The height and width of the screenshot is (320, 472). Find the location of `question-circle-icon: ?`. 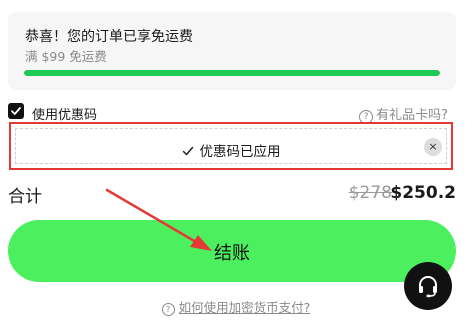

question-circle-icon: ? is located at coordinates (168, 309).